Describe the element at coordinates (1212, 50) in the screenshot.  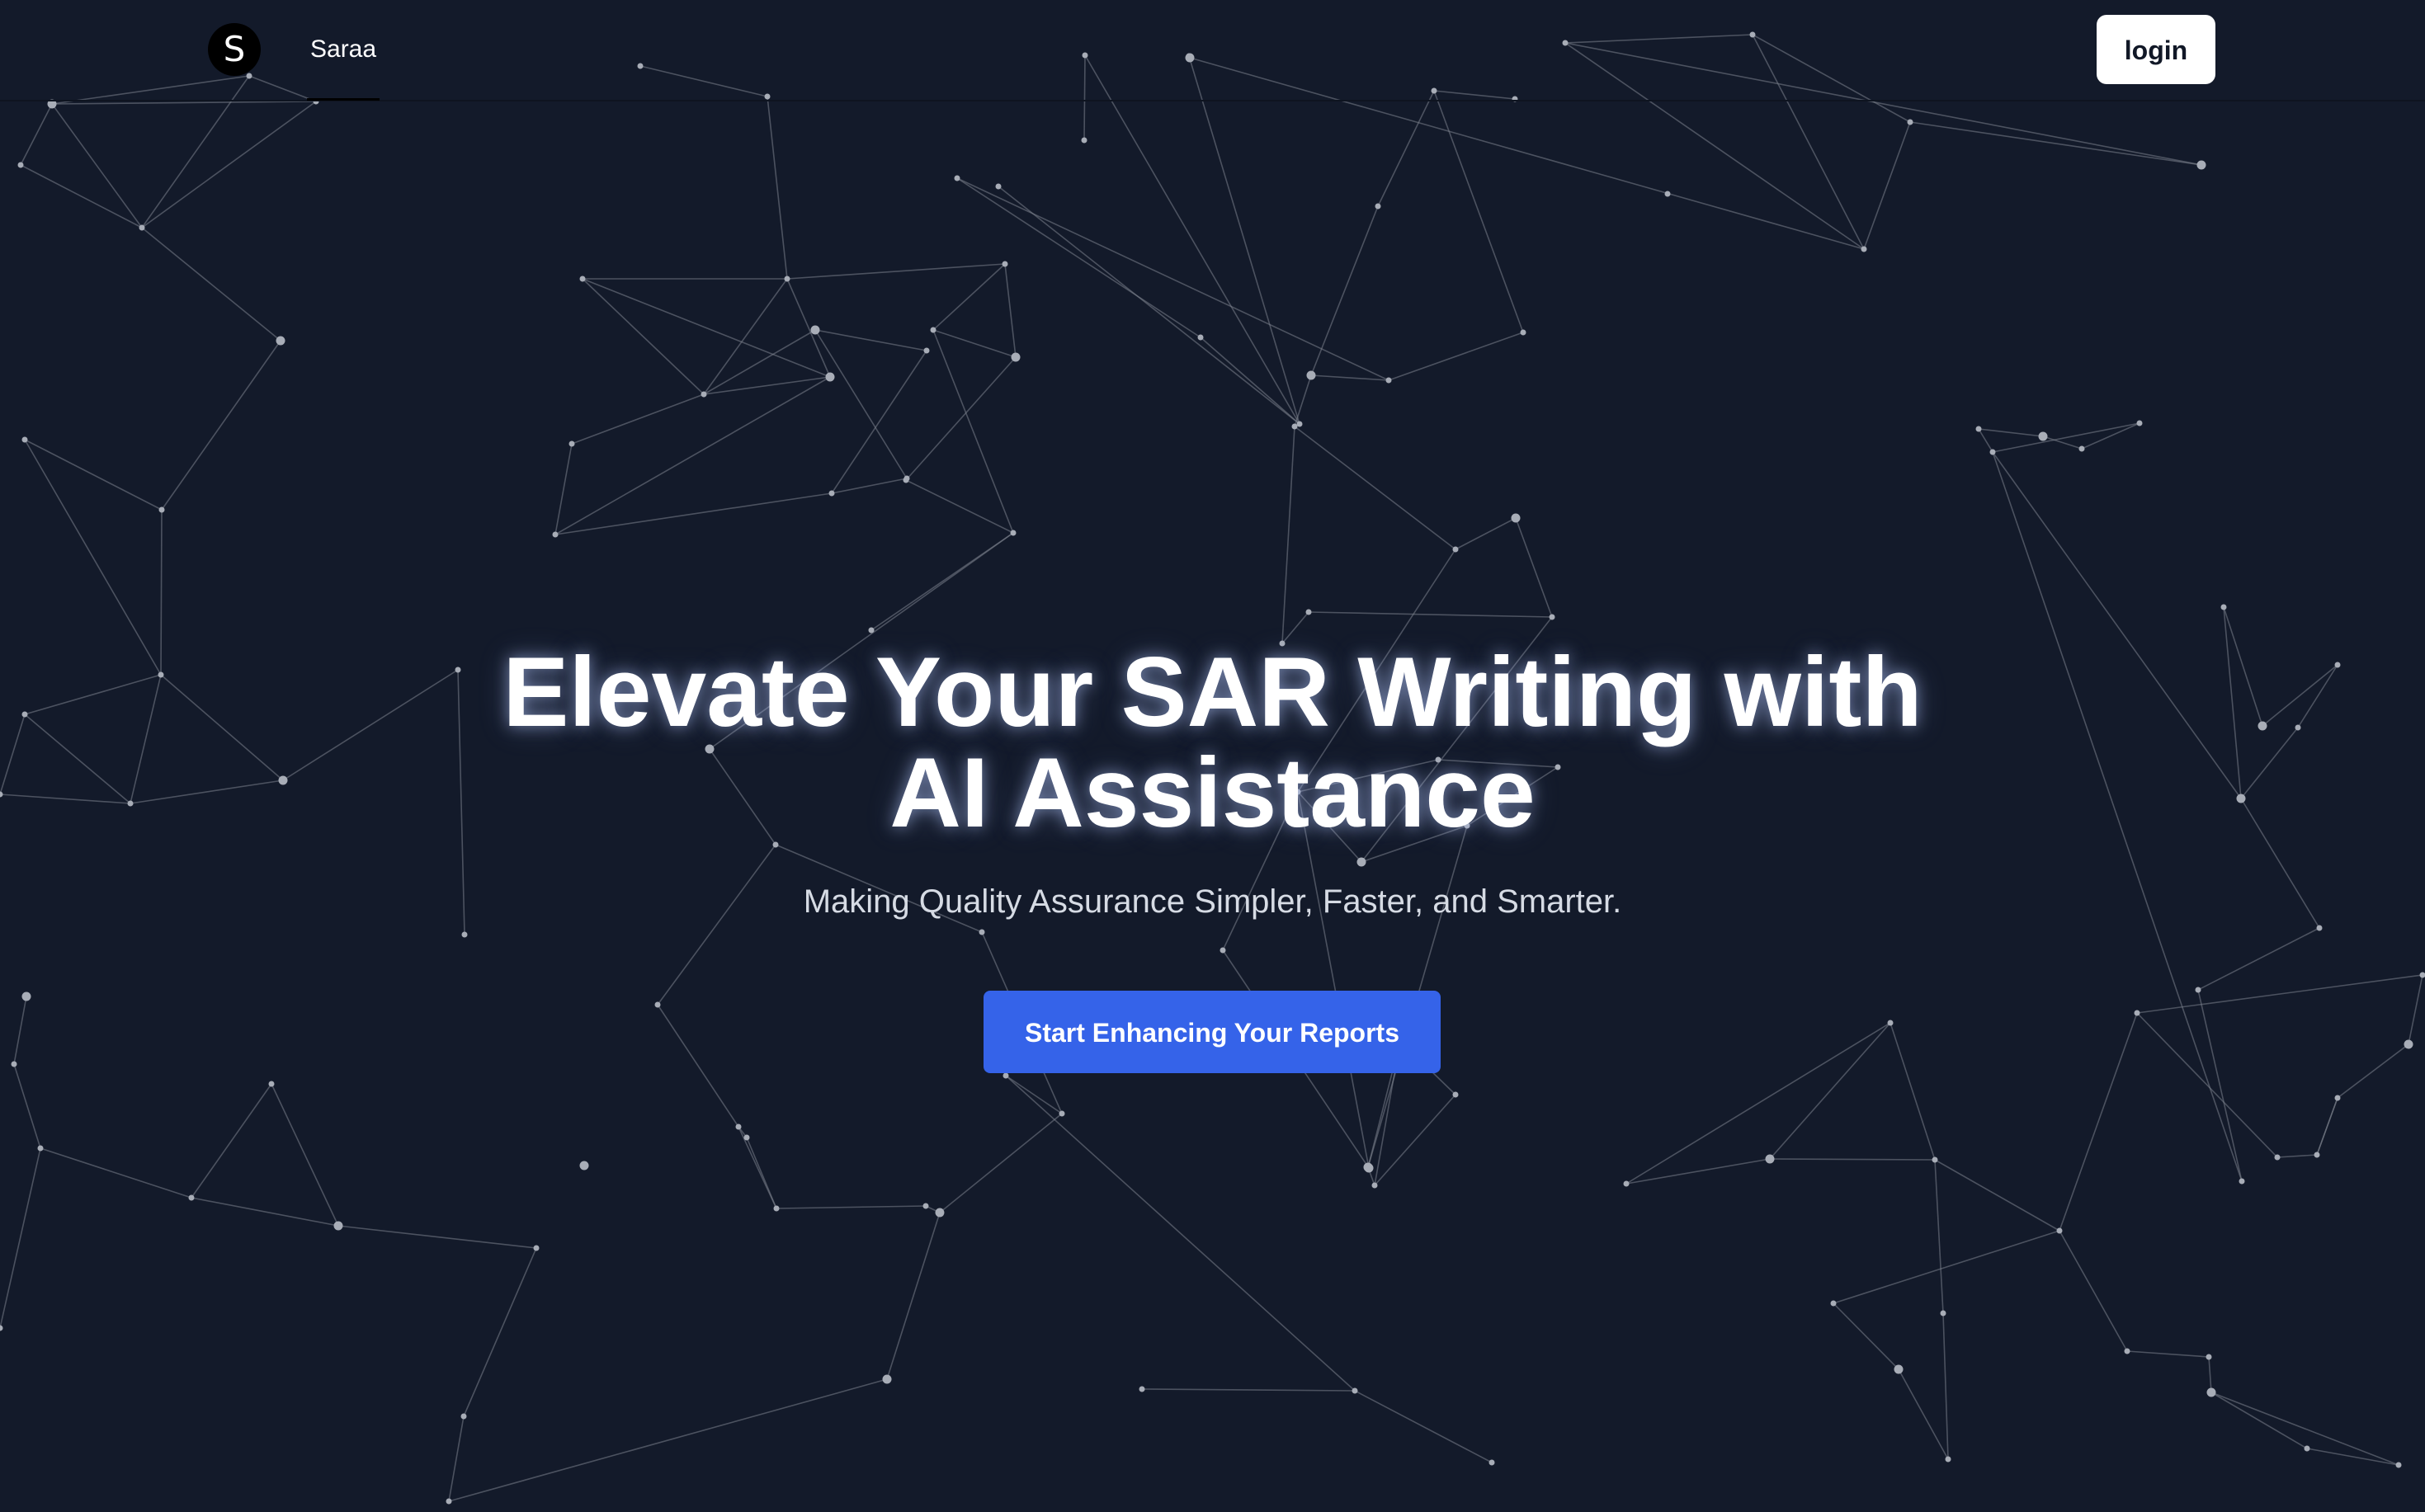
I see `top-navigation-bar: S Saraa login` at that location.